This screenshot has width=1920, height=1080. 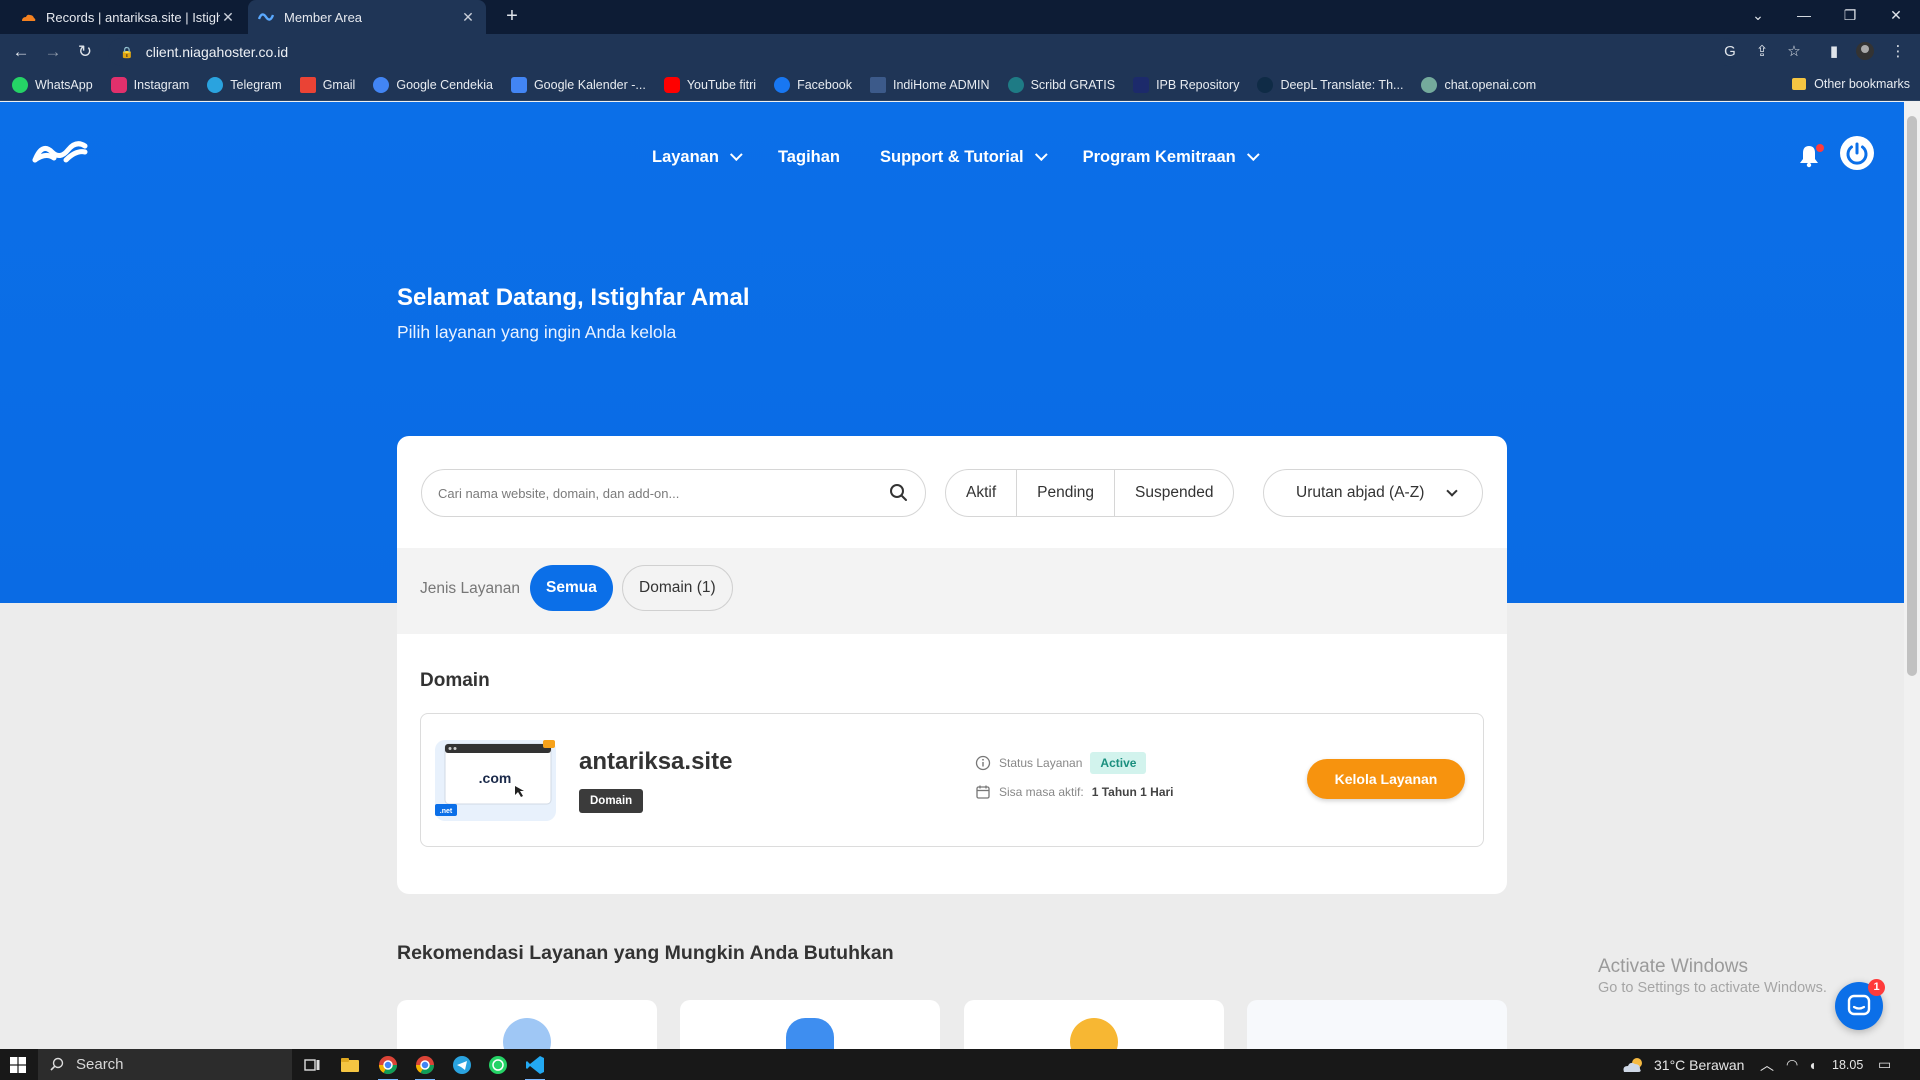 I want to click on menu-kebab-icon: ⋮, so click(x=1898, y=52).